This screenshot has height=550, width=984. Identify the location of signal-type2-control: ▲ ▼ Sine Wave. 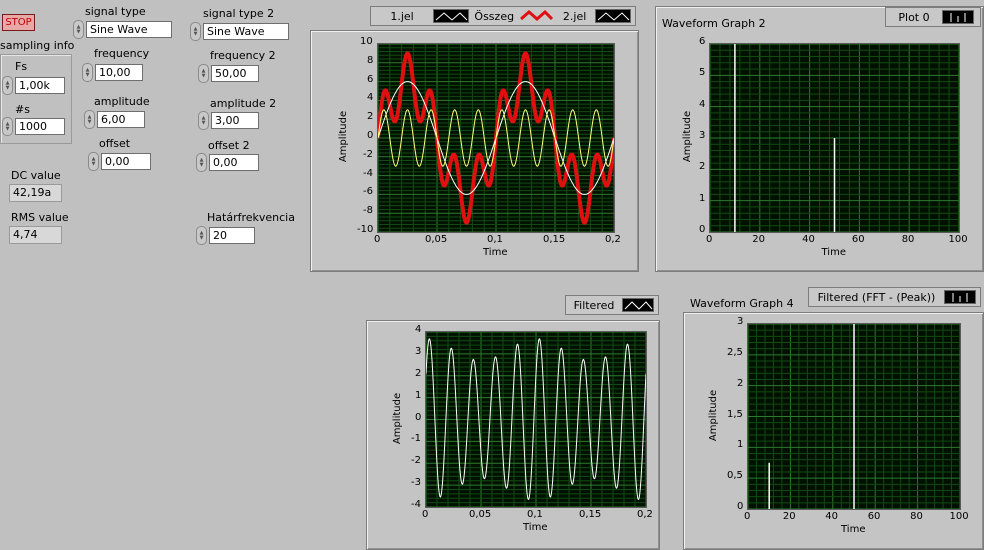
(239, 31).